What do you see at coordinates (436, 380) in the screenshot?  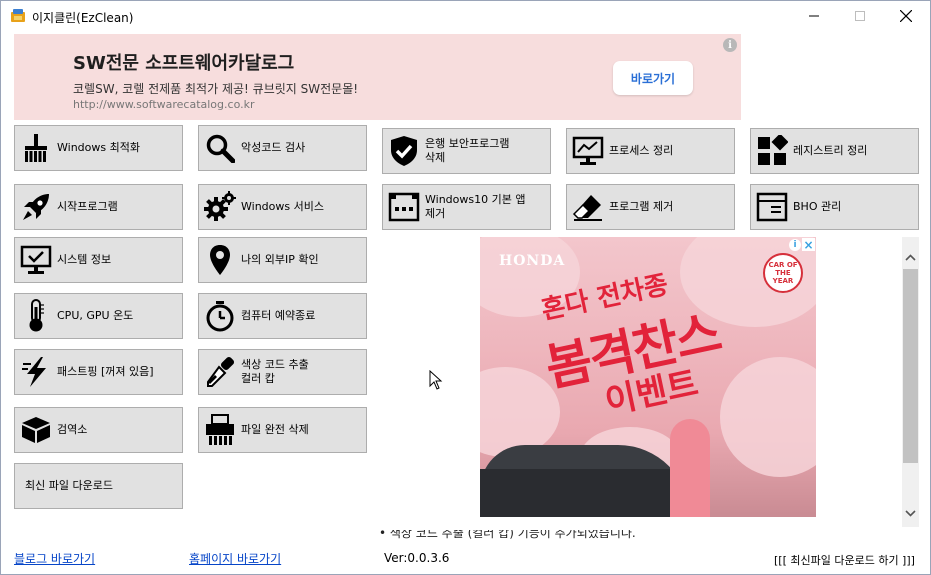 I see `mouse-cursor-icon` at bounding box center [436, 380].